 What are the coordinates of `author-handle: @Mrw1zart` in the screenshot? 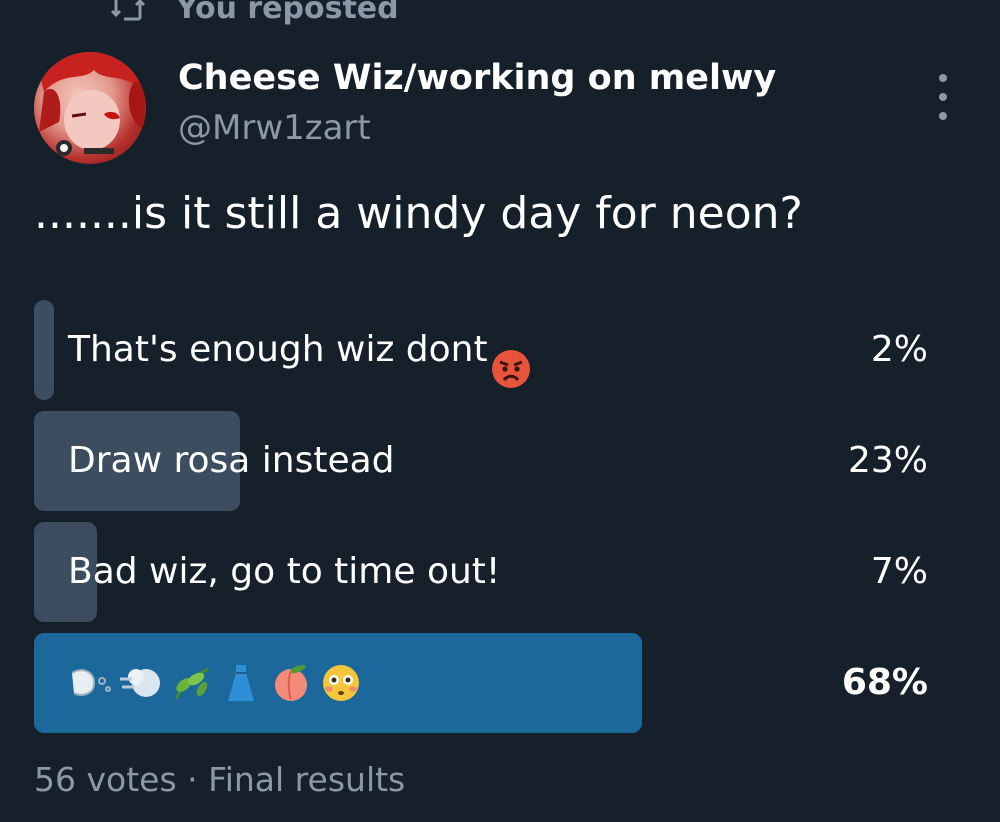 It's located at (274, 128).